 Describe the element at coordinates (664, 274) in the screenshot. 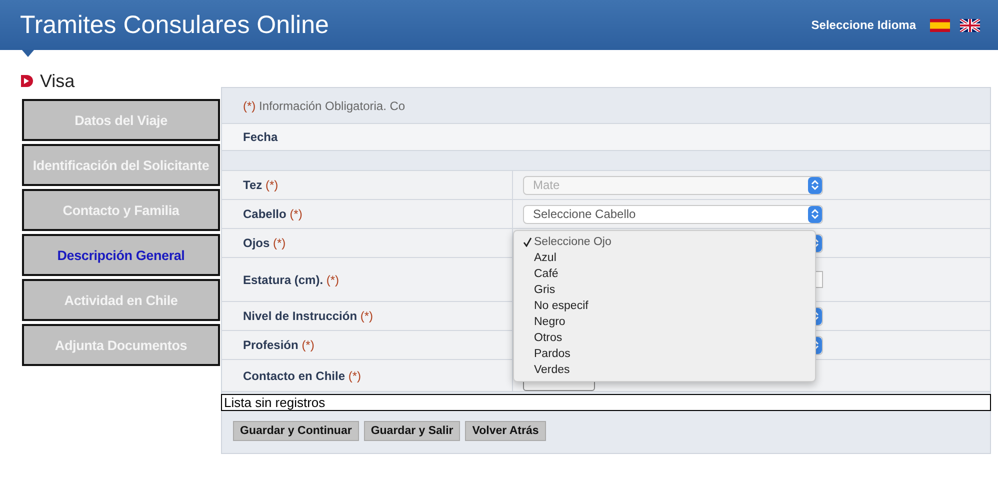

I see `dropdown-option: Café` at that location.